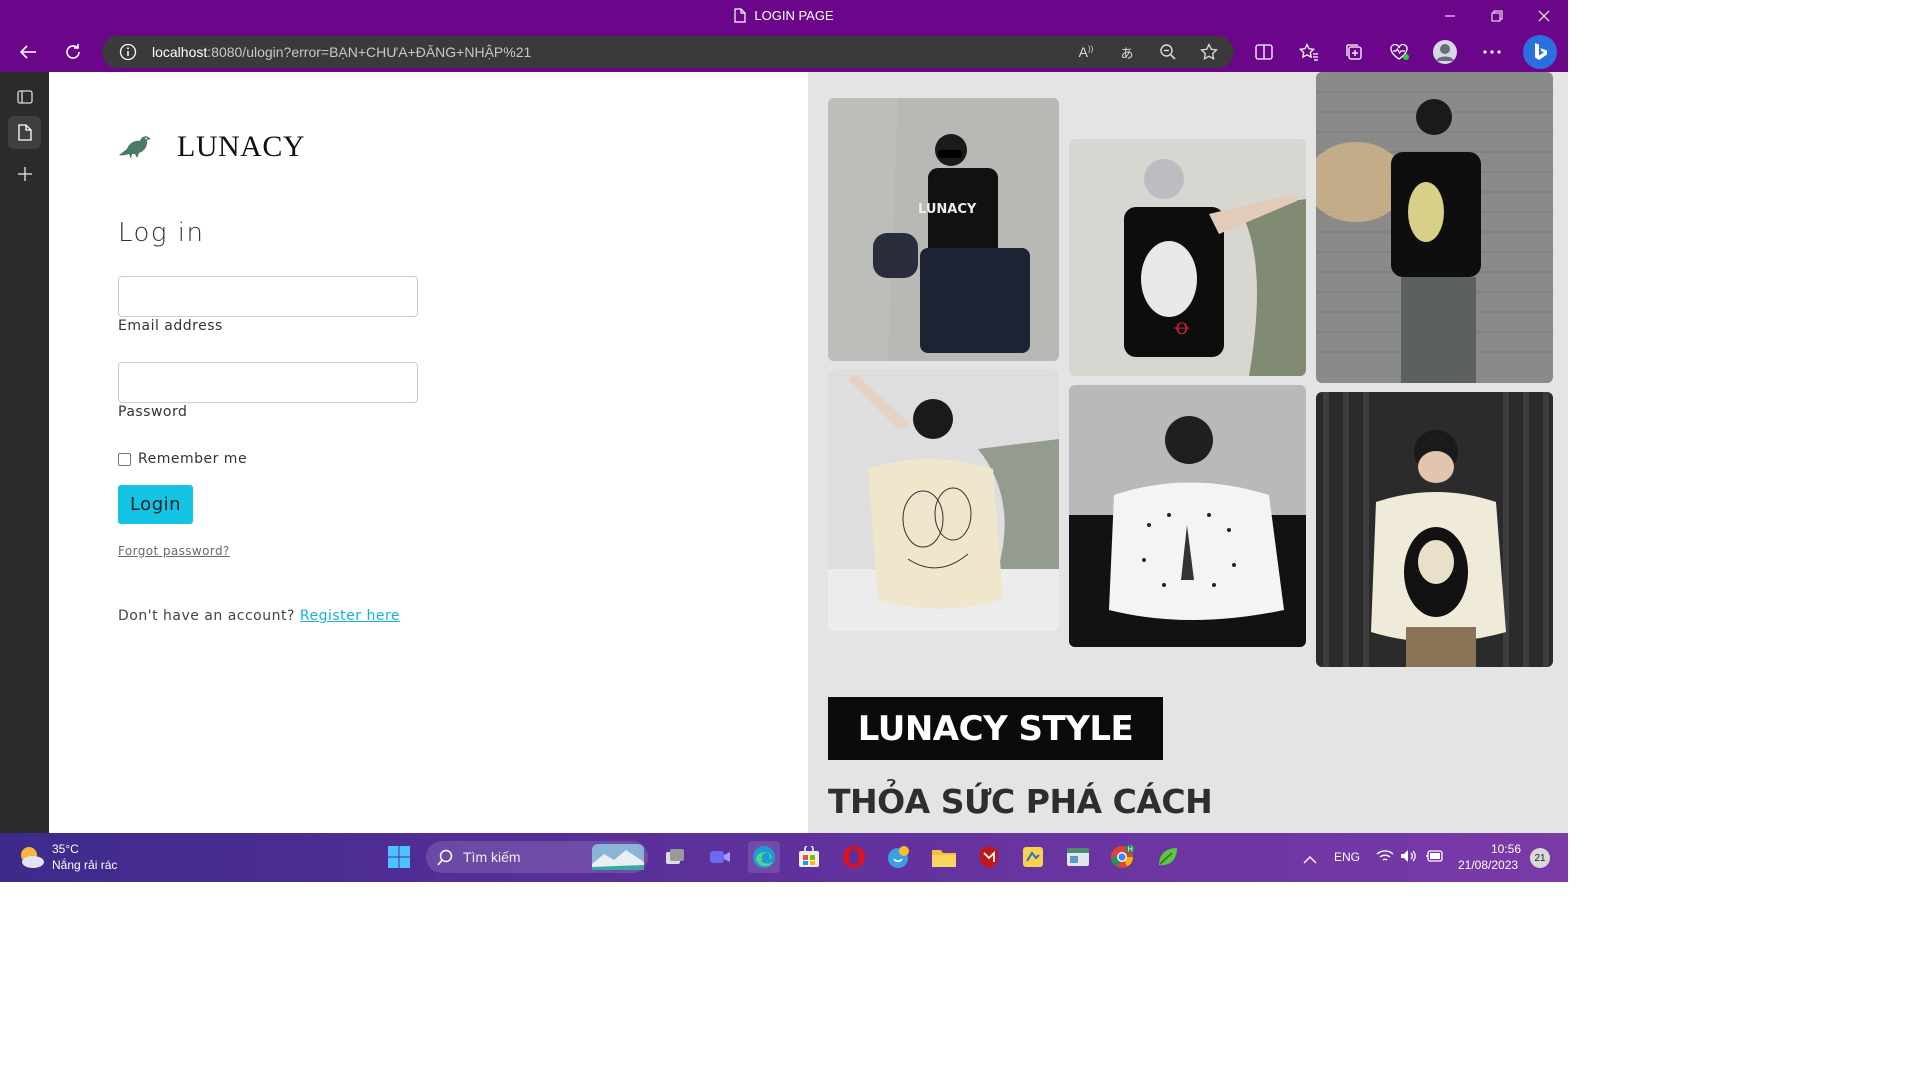 This screenshot has width=1920, height=1080. What do you see at coordinates (1544, 16) in the screenshot?
I see `close-window-button` at bounding box center [1544, 16].